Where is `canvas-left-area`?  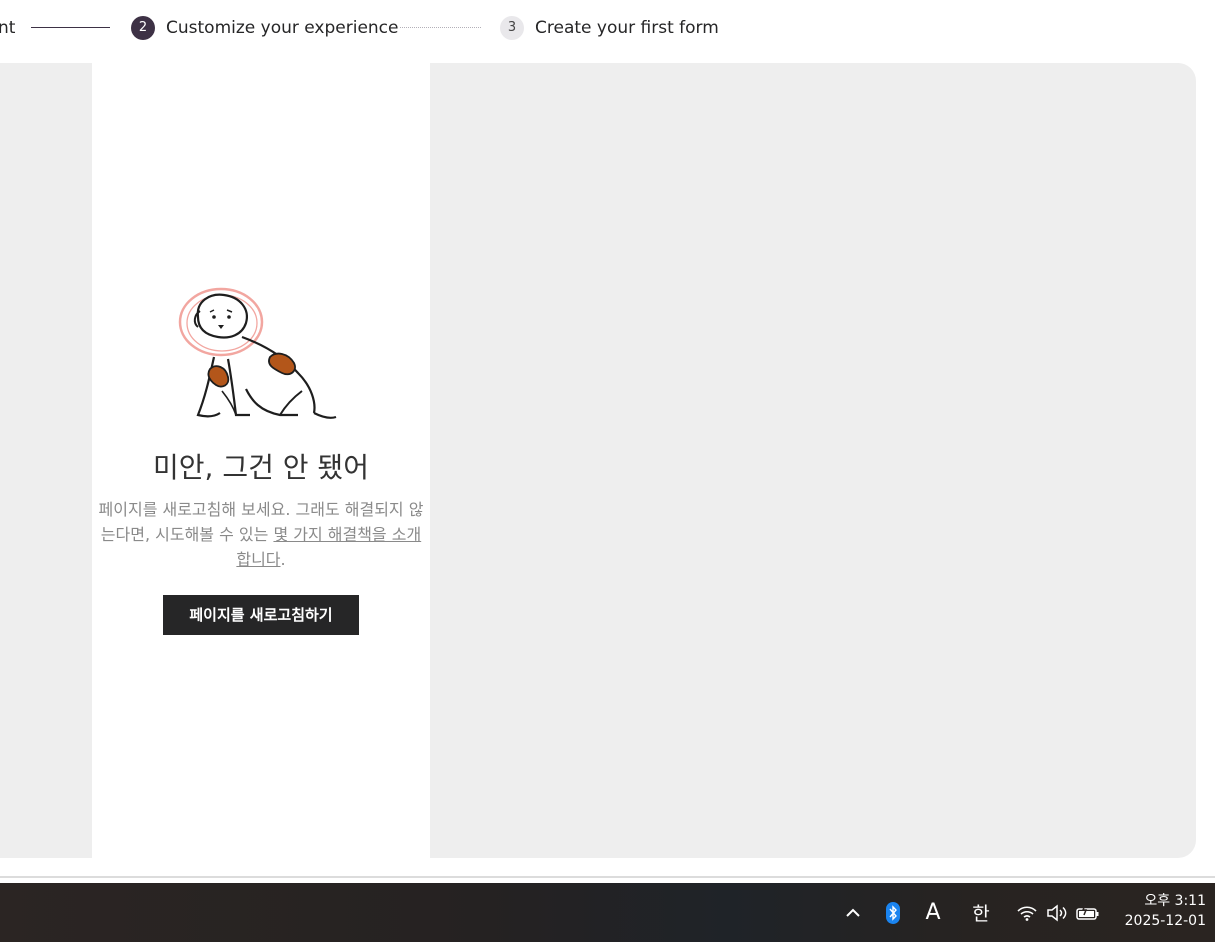
canvas-left-area is located at coordinates (46, 460).